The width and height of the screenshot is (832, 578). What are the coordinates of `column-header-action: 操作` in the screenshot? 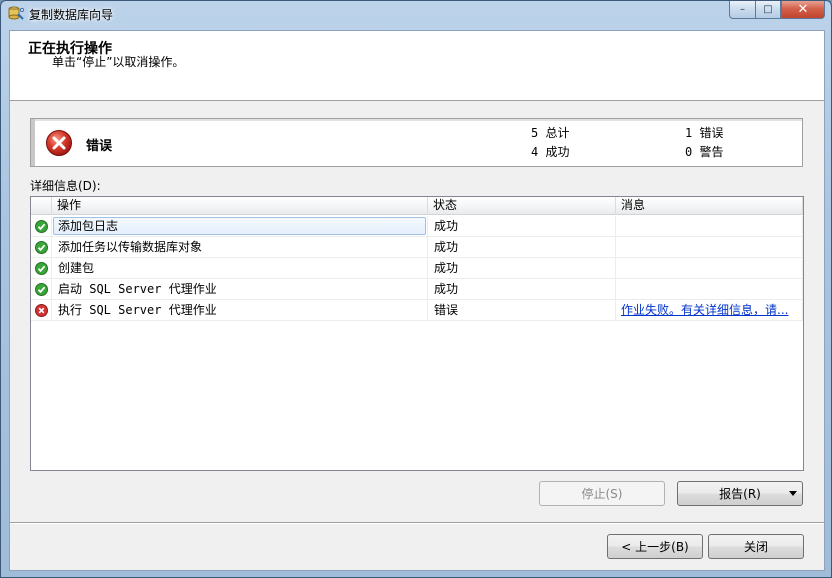 It's located at (240, 206).